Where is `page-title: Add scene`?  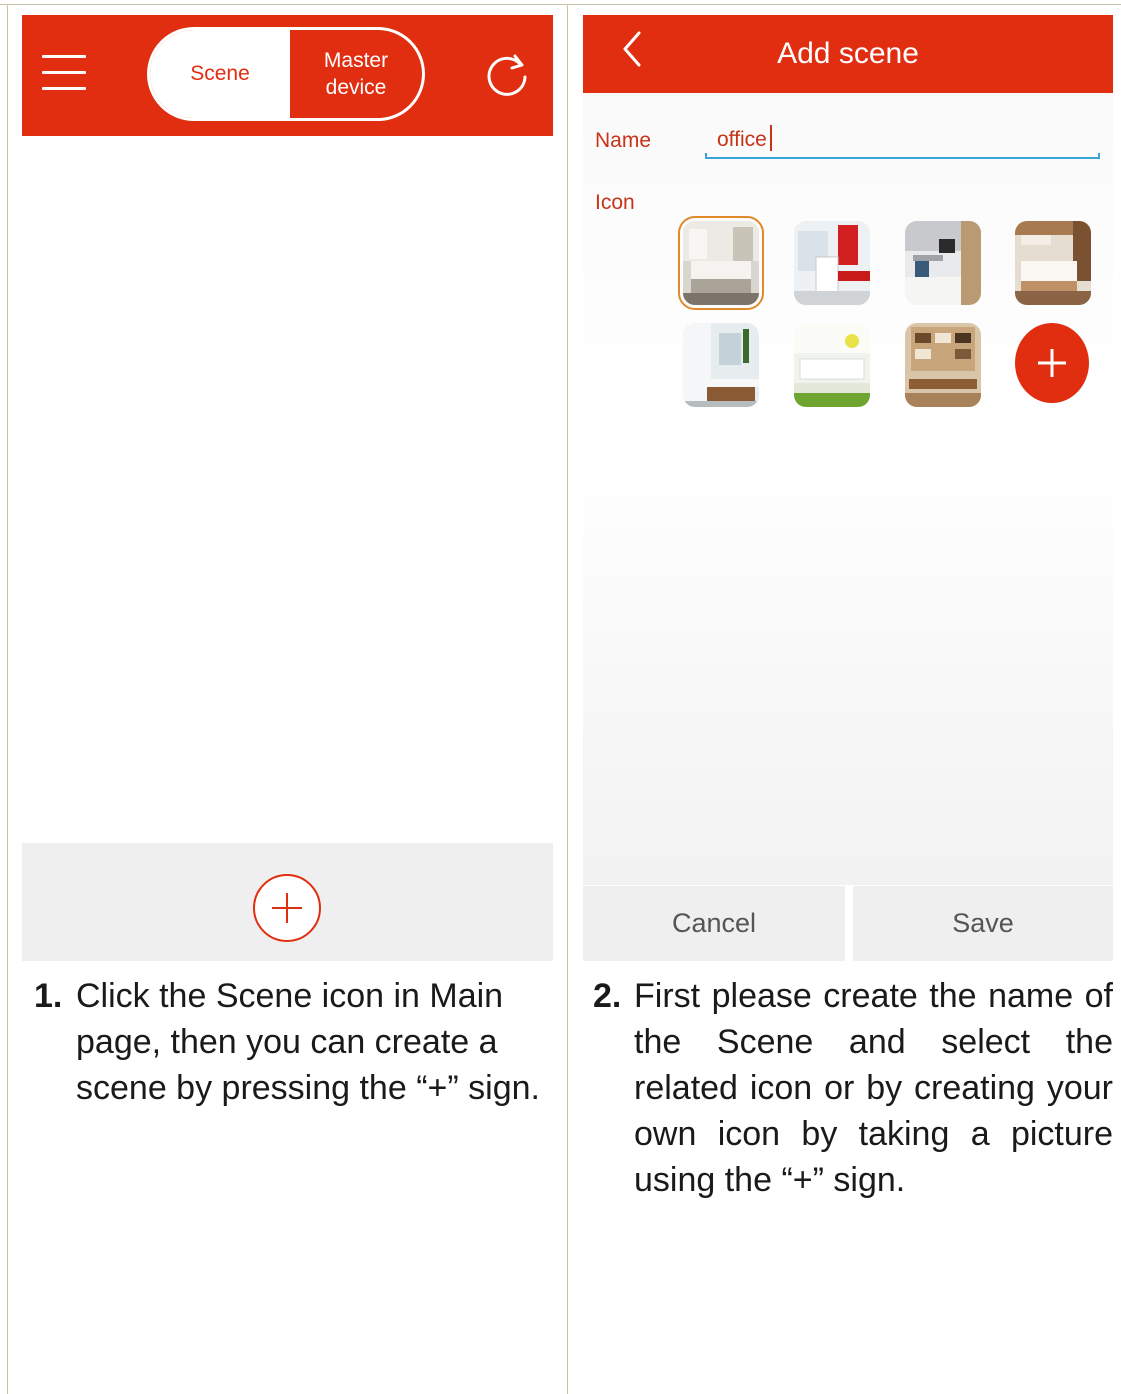 page-title: Add scene is located at coordinates (848, 53).